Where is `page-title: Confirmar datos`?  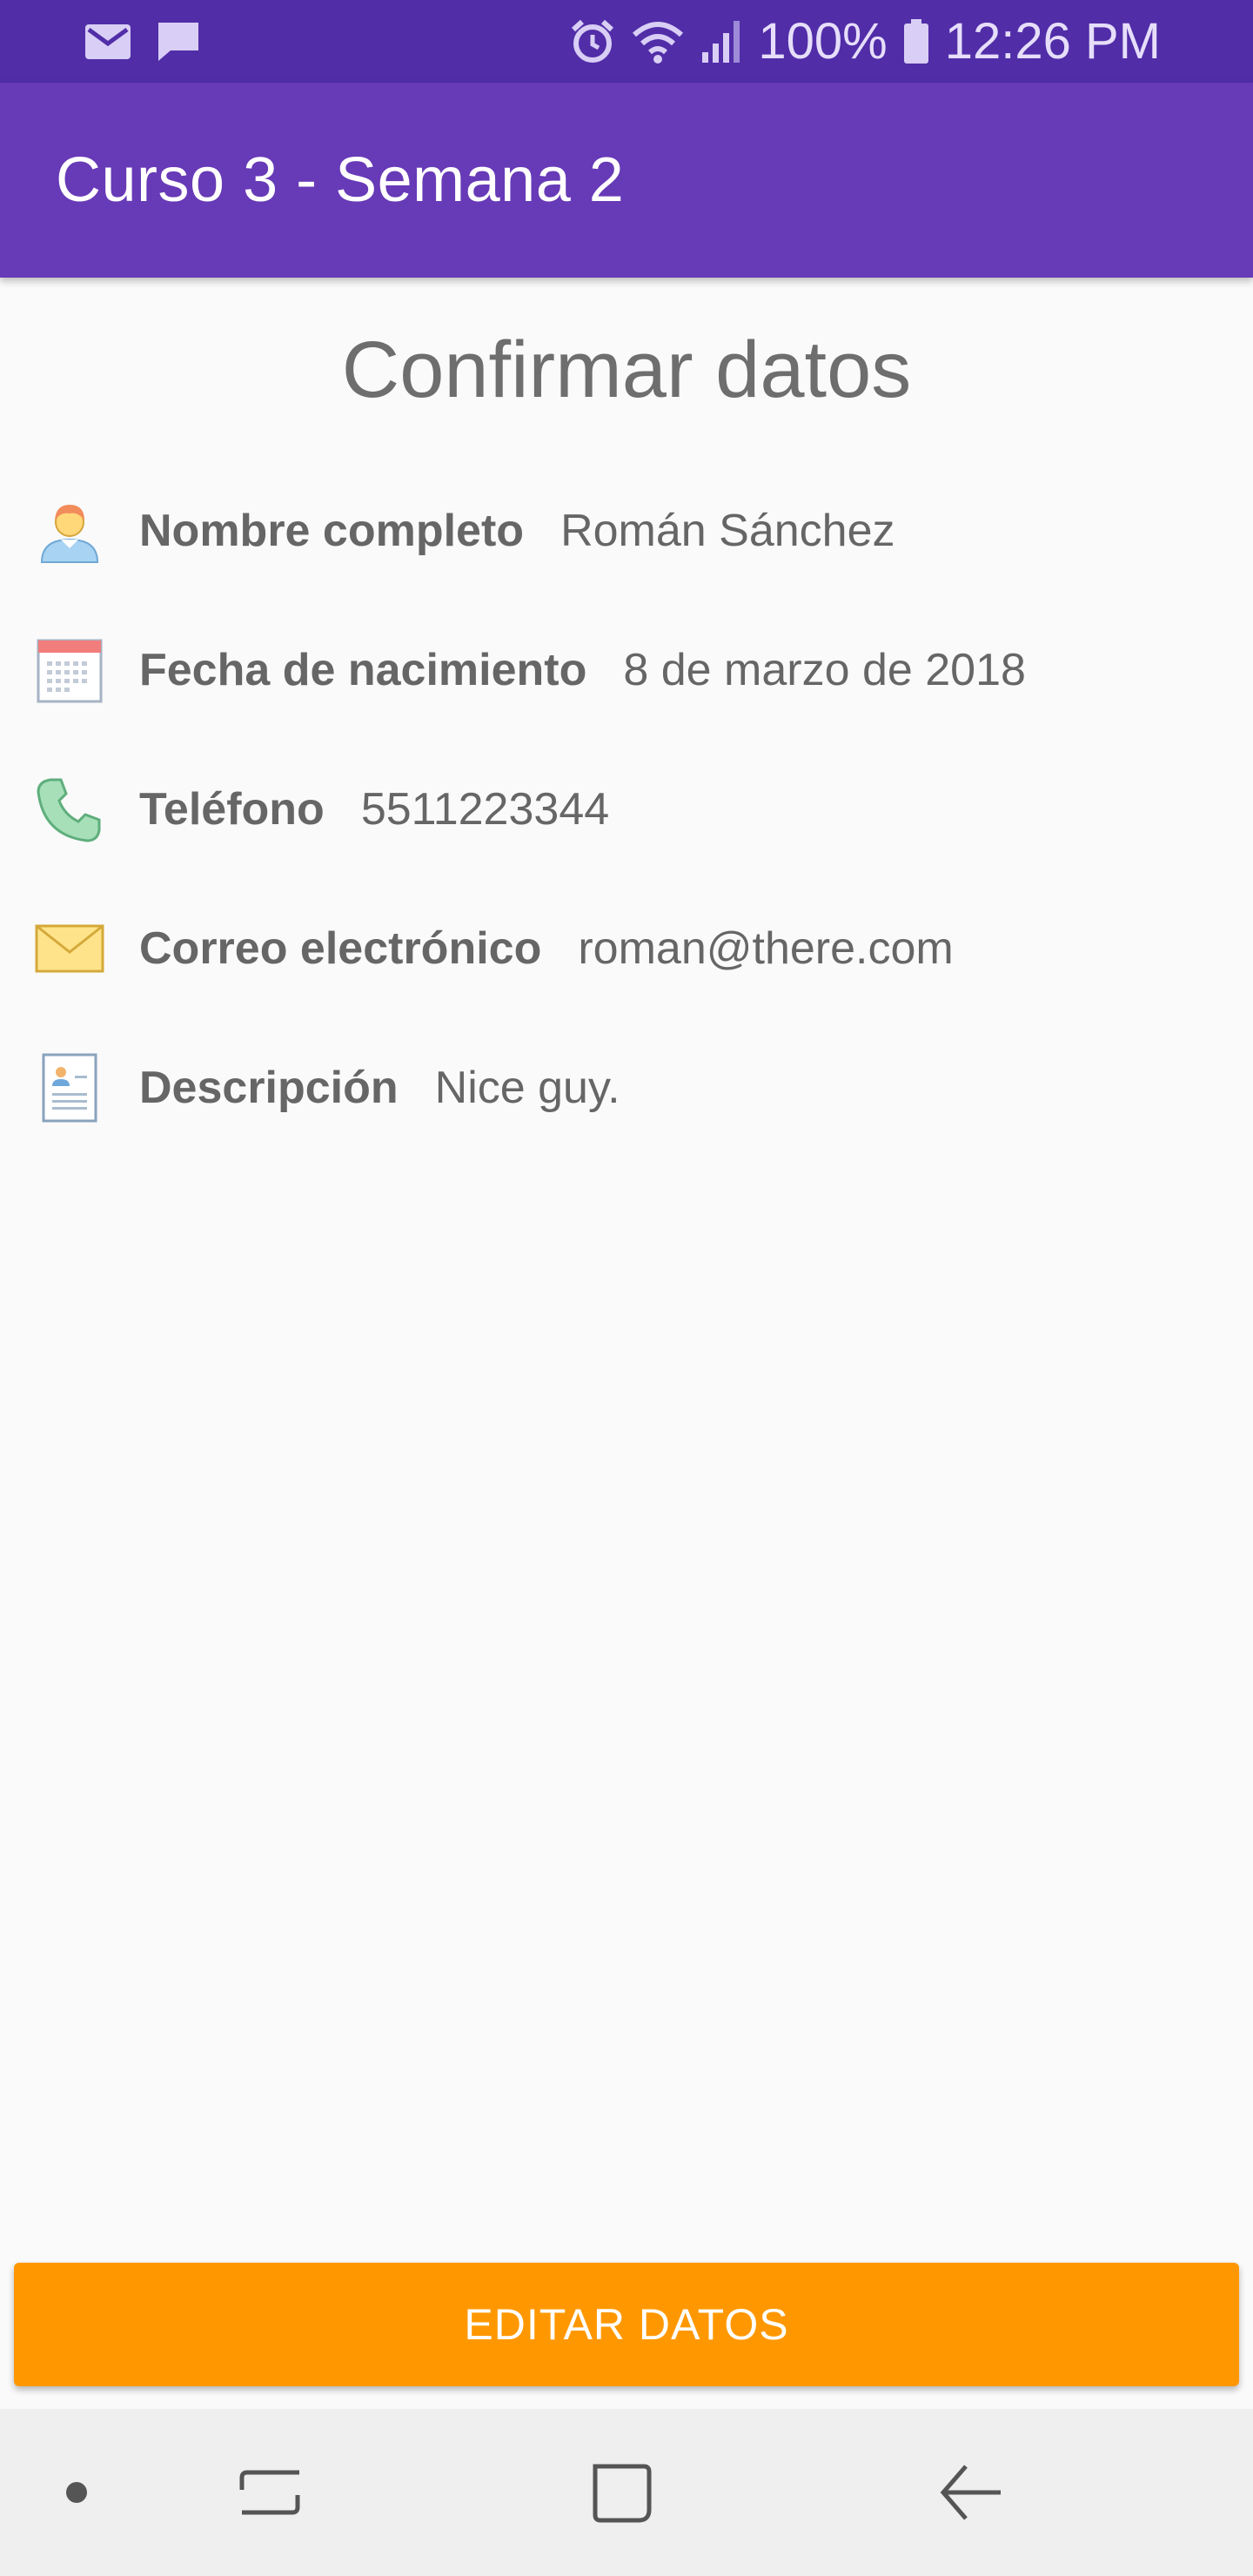 page-title: Confirmar datos is located at coordinates (626, 369).